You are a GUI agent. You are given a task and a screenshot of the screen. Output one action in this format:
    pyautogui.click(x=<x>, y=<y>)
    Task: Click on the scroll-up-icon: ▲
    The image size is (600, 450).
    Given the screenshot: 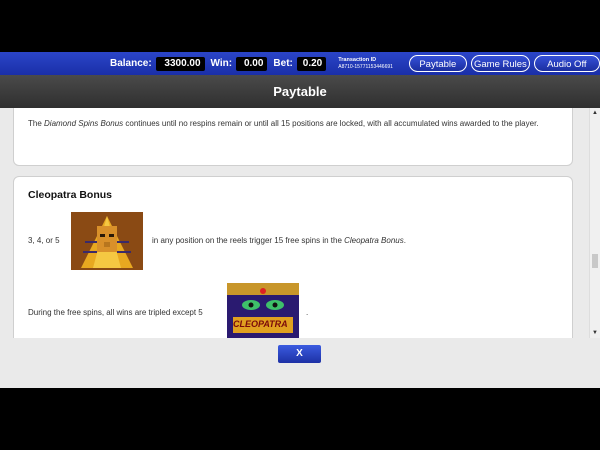 What is the action you would take?
    pyautogui.click(x=595, y=113)
    